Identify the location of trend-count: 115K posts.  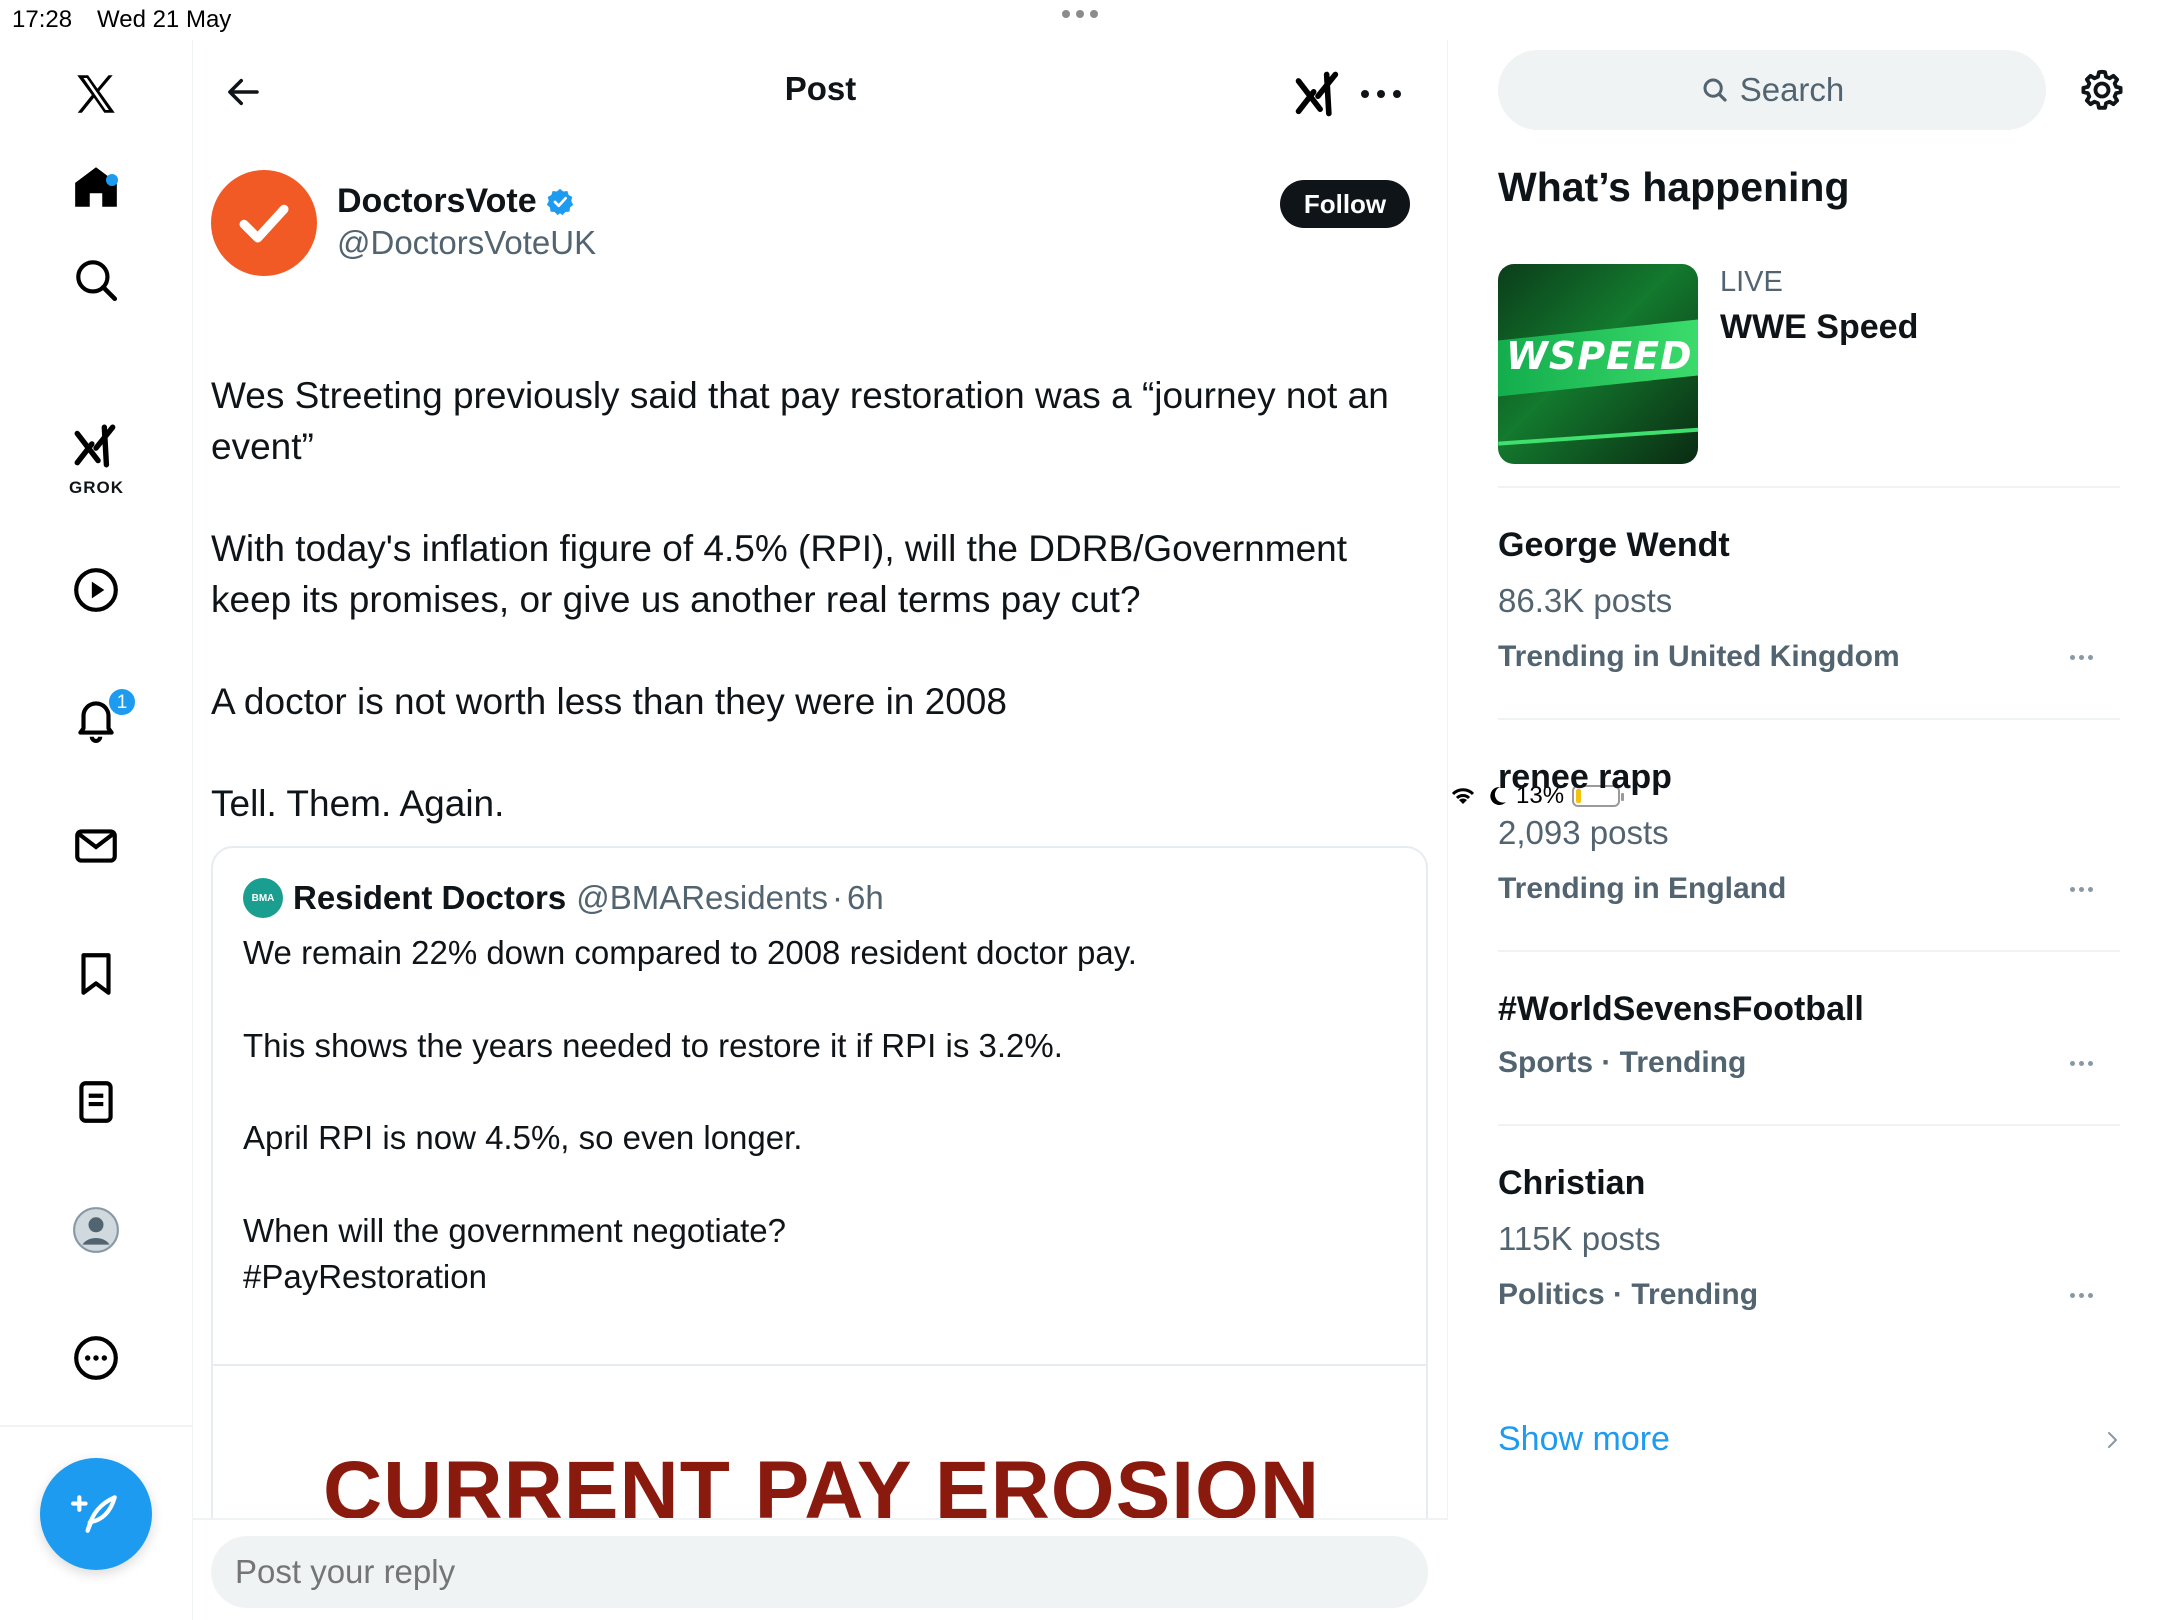
(1579, 1238).